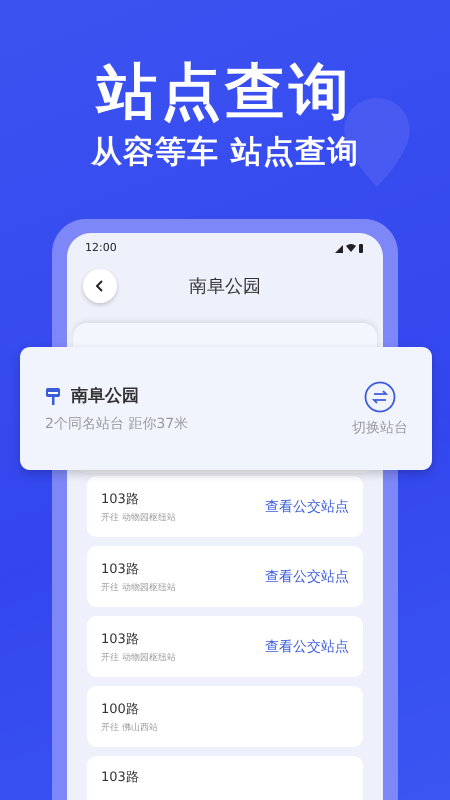 The width and height of the screenshot is (450, 800). Describe the element at coordinates (225, 716) in the screenshot. I see `route-row: 100路 开往 佛山西站` at that location.